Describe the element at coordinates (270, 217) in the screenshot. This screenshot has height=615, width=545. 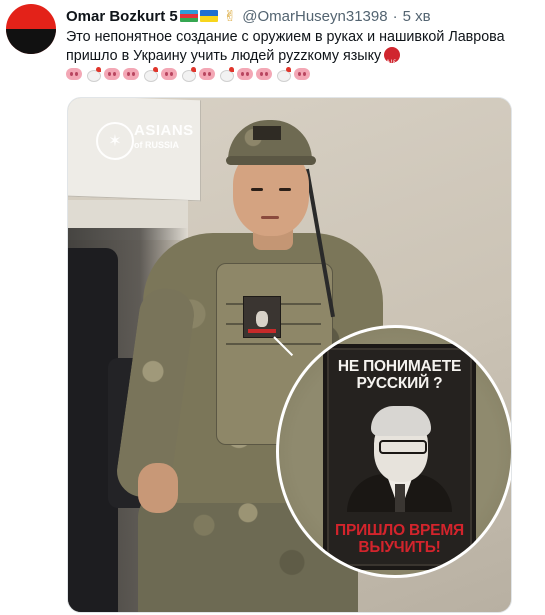
I see `soldier-mouth` at that location.